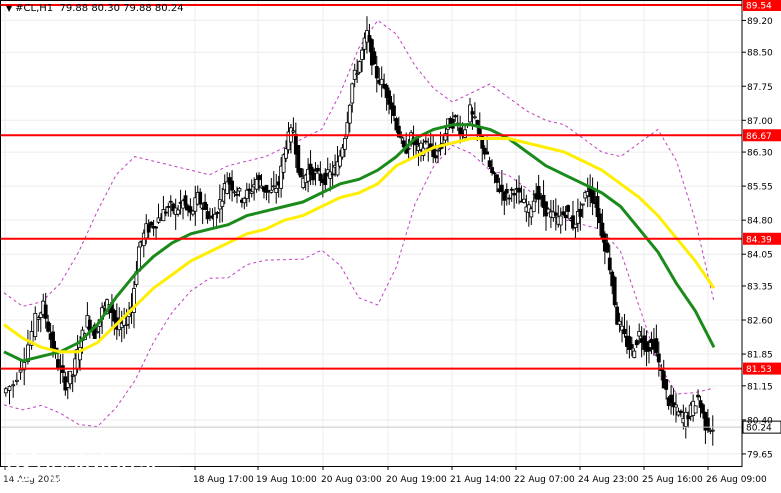  I want to click on y-tick-label: 82.60, so click(760, 322).